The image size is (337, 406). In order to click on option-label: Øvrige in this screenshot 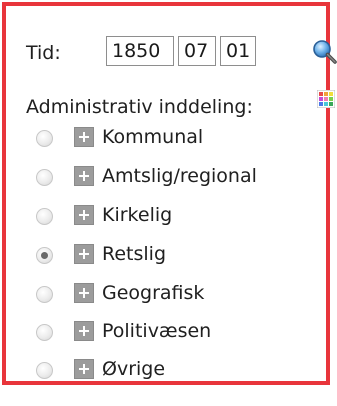, I will do `click(134, 369)`.